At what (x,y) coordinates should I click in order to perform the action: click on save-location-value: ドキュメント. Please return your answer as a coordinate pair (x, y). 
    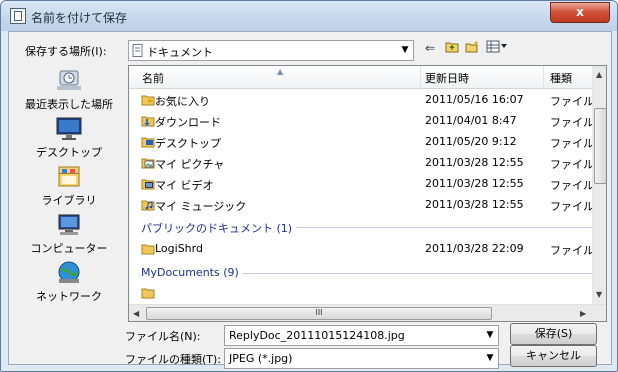
    Looking at the image, I should click on (180, 52).